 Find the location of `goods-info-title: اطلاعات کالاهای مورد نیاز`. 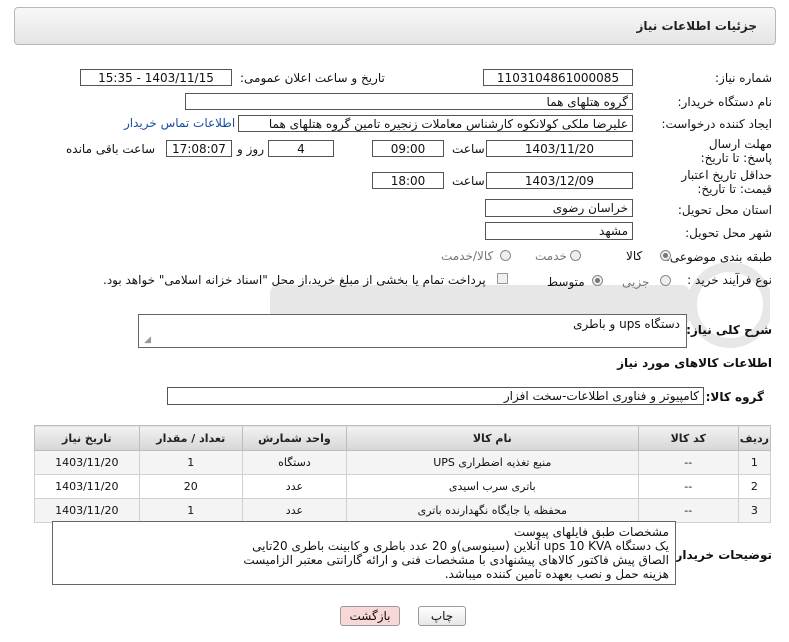

goods-info-title: اطلاعات کالاهای مورد نیاز is located at coordinates (694, 363).